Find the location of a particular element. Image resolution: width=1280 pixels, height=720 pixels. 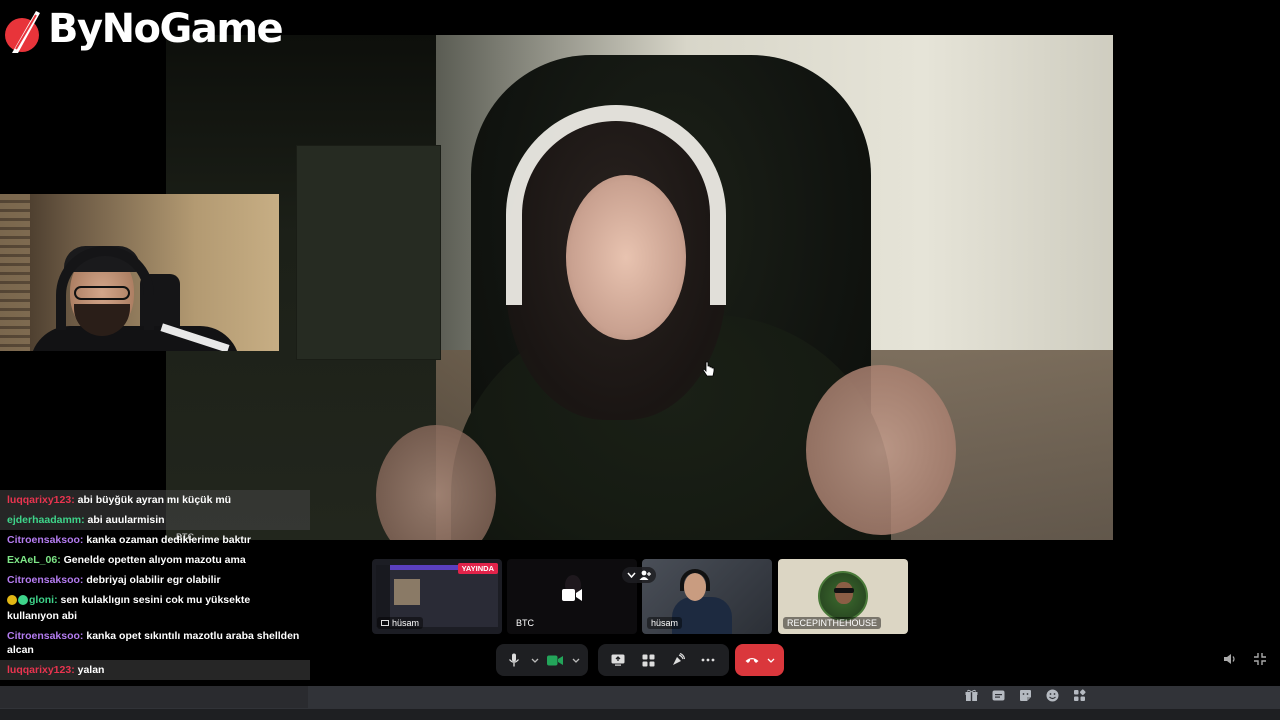

exit-fullscreen-icon is located at coordinates (1260, 659).